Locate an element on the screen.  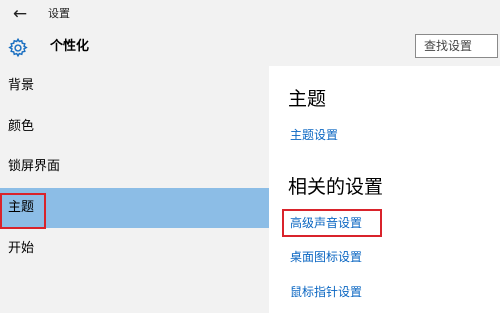
sidebar-item-label: 锁屏界面 is located at coordinates (34, 166).